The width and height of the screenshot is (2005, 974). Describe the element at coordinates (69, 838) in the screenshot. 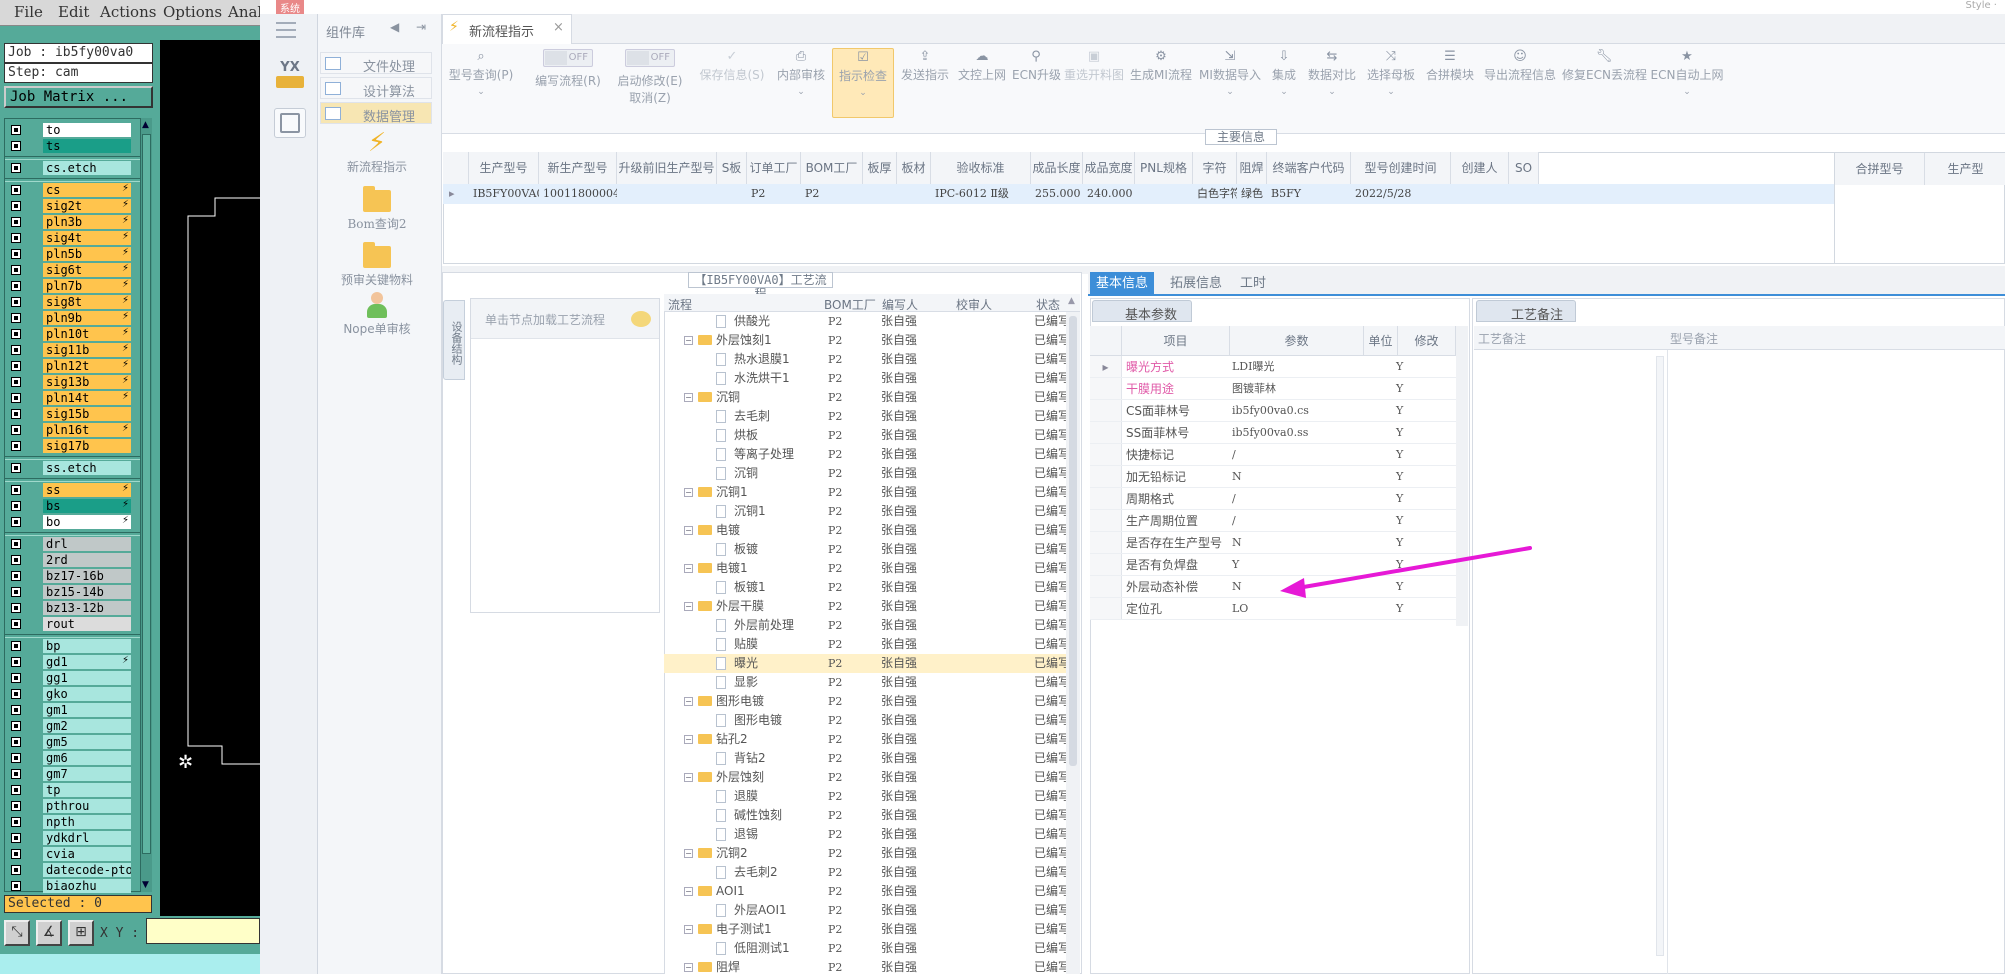

I see `layer-row: ydkdrl` at that location.